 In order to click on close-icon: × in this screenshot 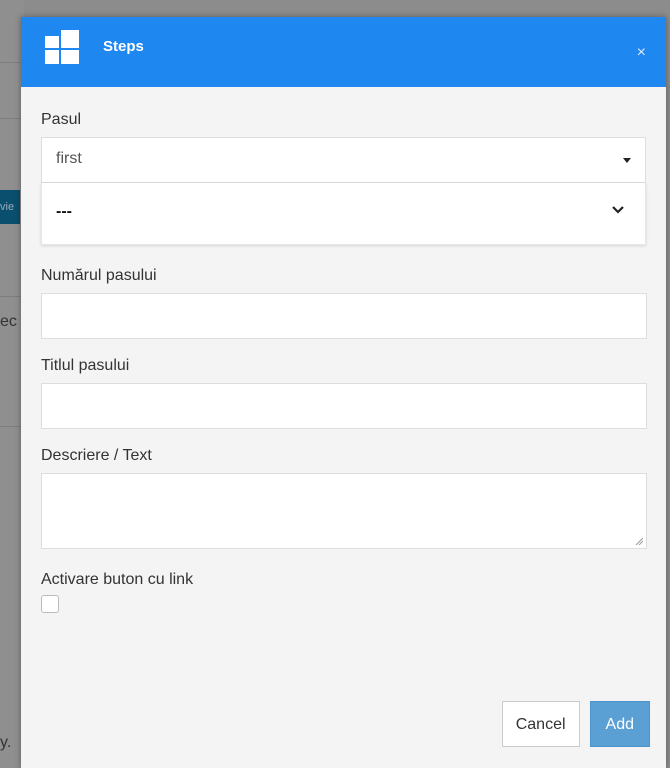, I will do `click(641, 53)`.